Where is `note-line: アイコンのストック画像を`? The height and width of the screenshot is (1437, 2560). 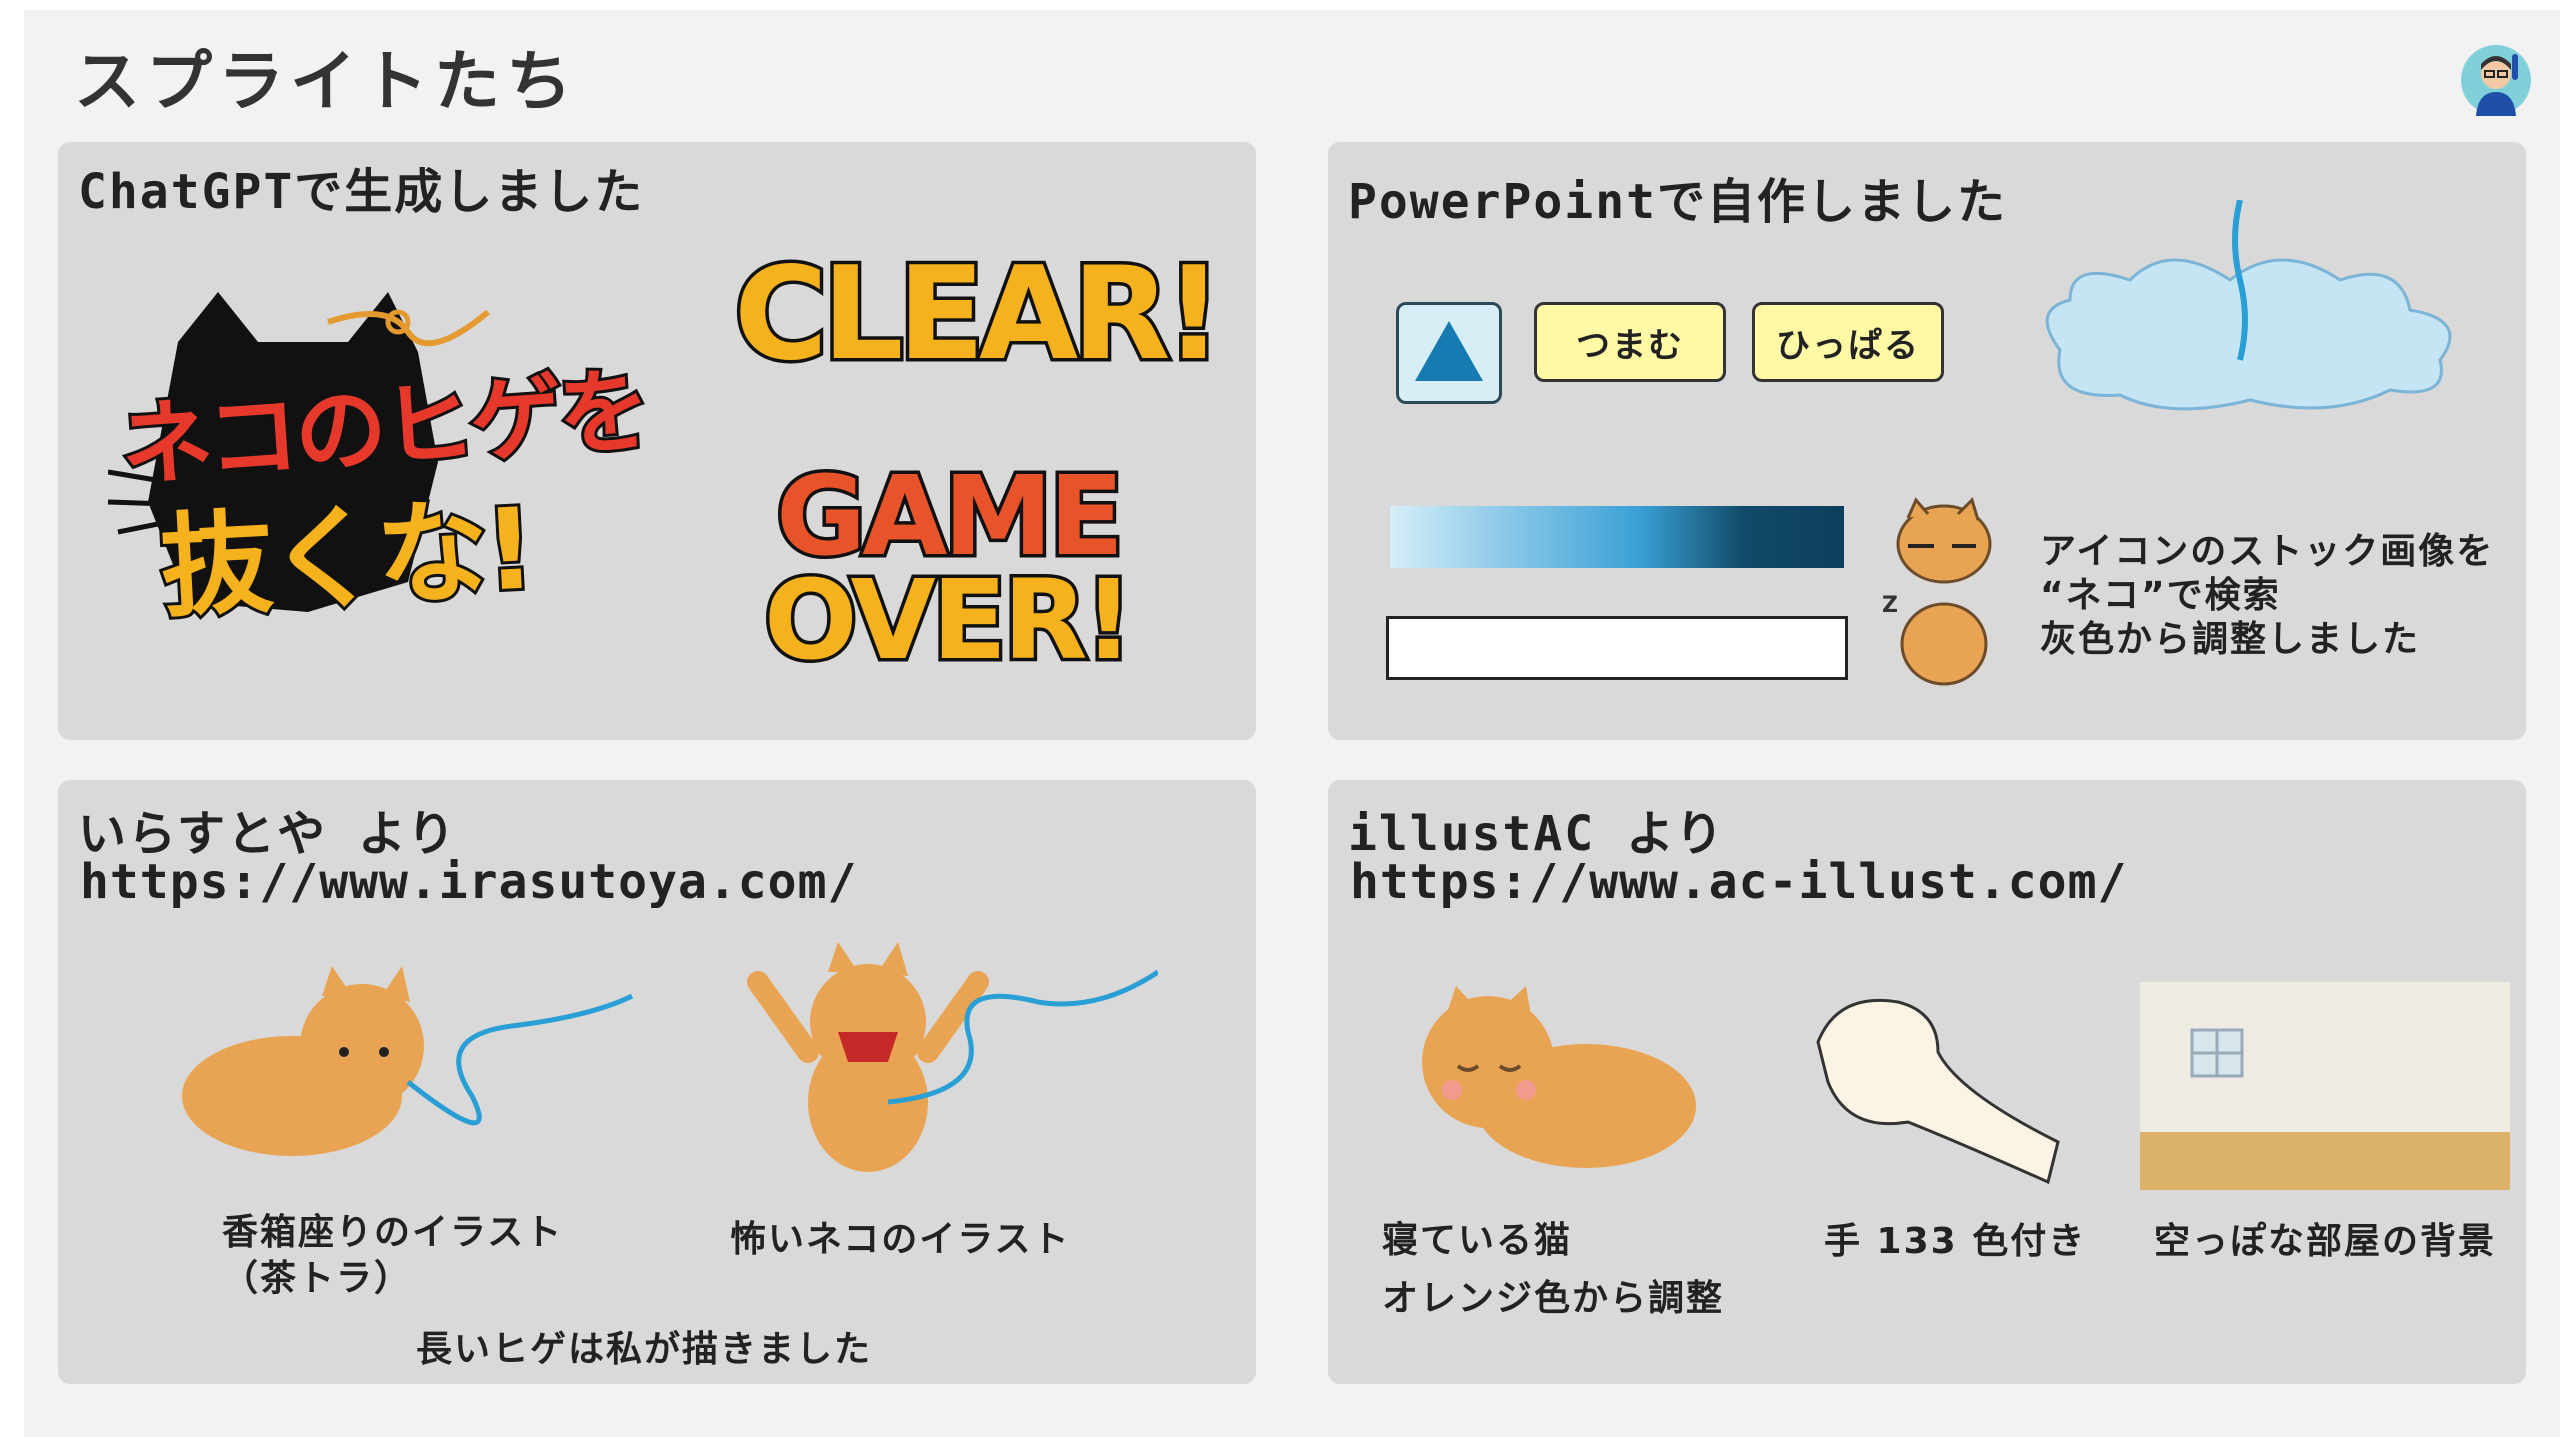
note-line: アイコンのストック画像を is located at coordinates (2267, 551).